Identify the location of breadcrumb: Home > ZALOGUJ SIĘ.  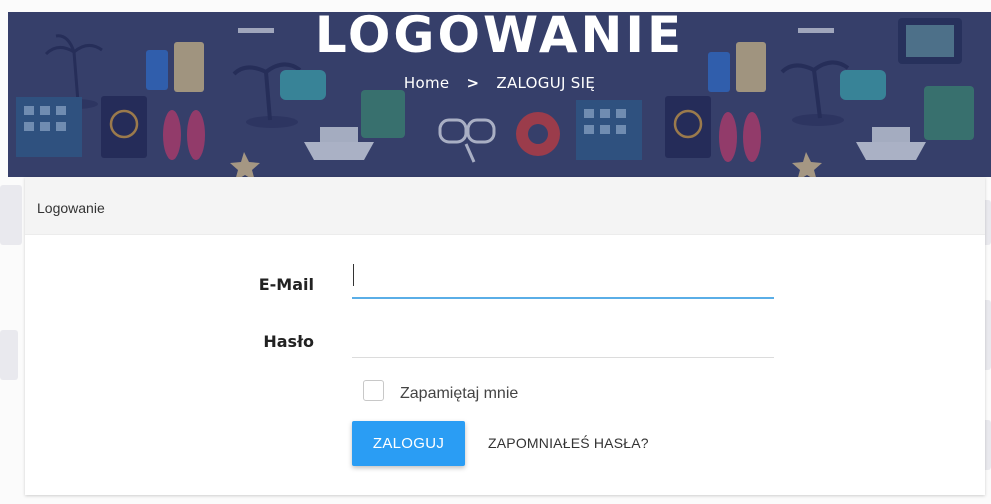
(499, 83).